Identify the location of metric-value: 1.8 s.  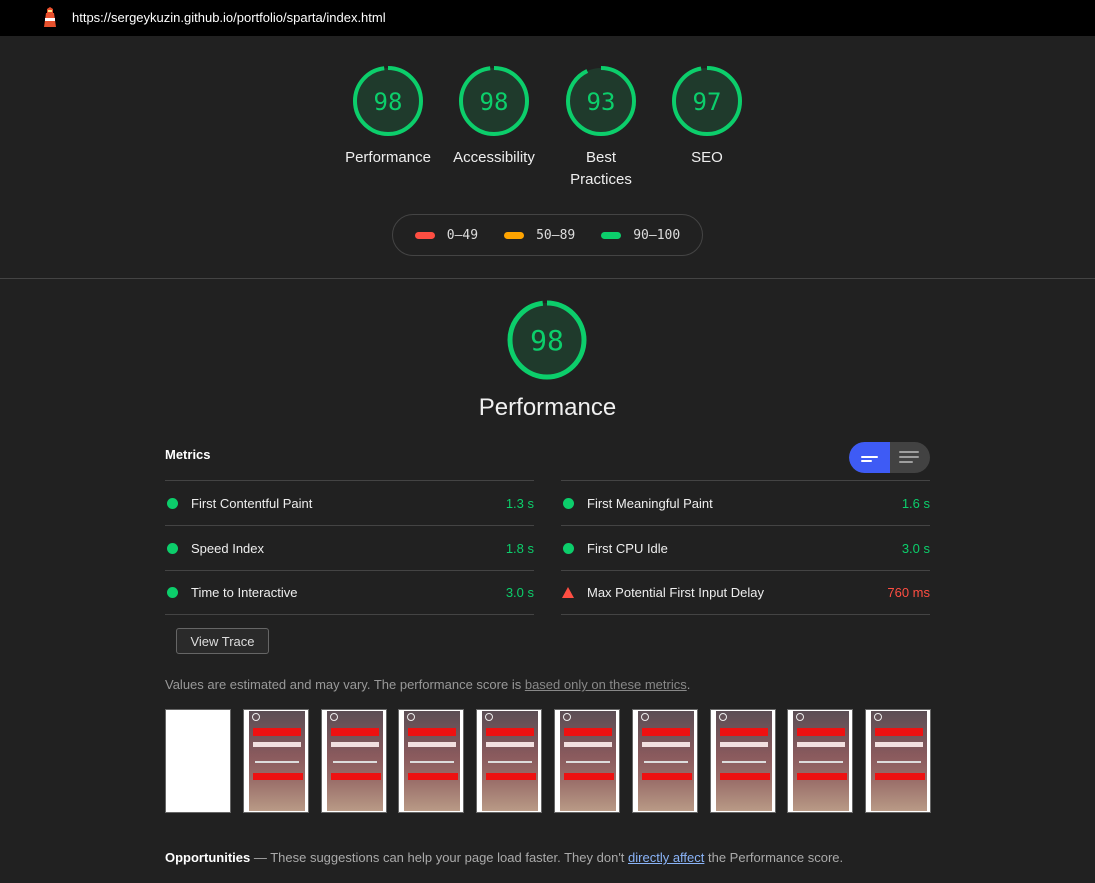
(519, 548).